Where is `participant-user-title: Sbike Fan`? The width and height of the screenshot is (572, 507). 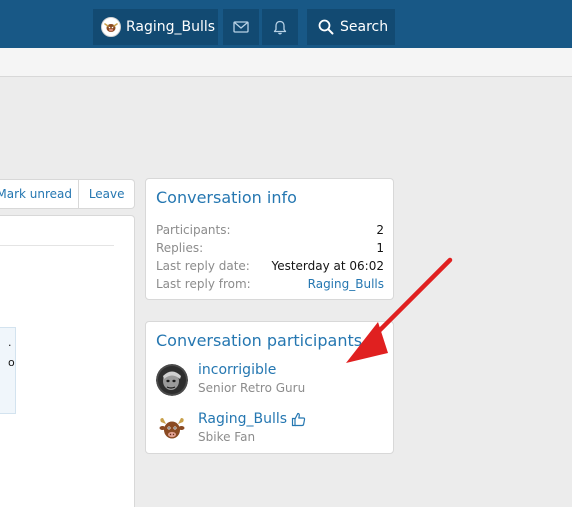
participant-user-title: Sbike Fan is located at coordinates (227, 437).